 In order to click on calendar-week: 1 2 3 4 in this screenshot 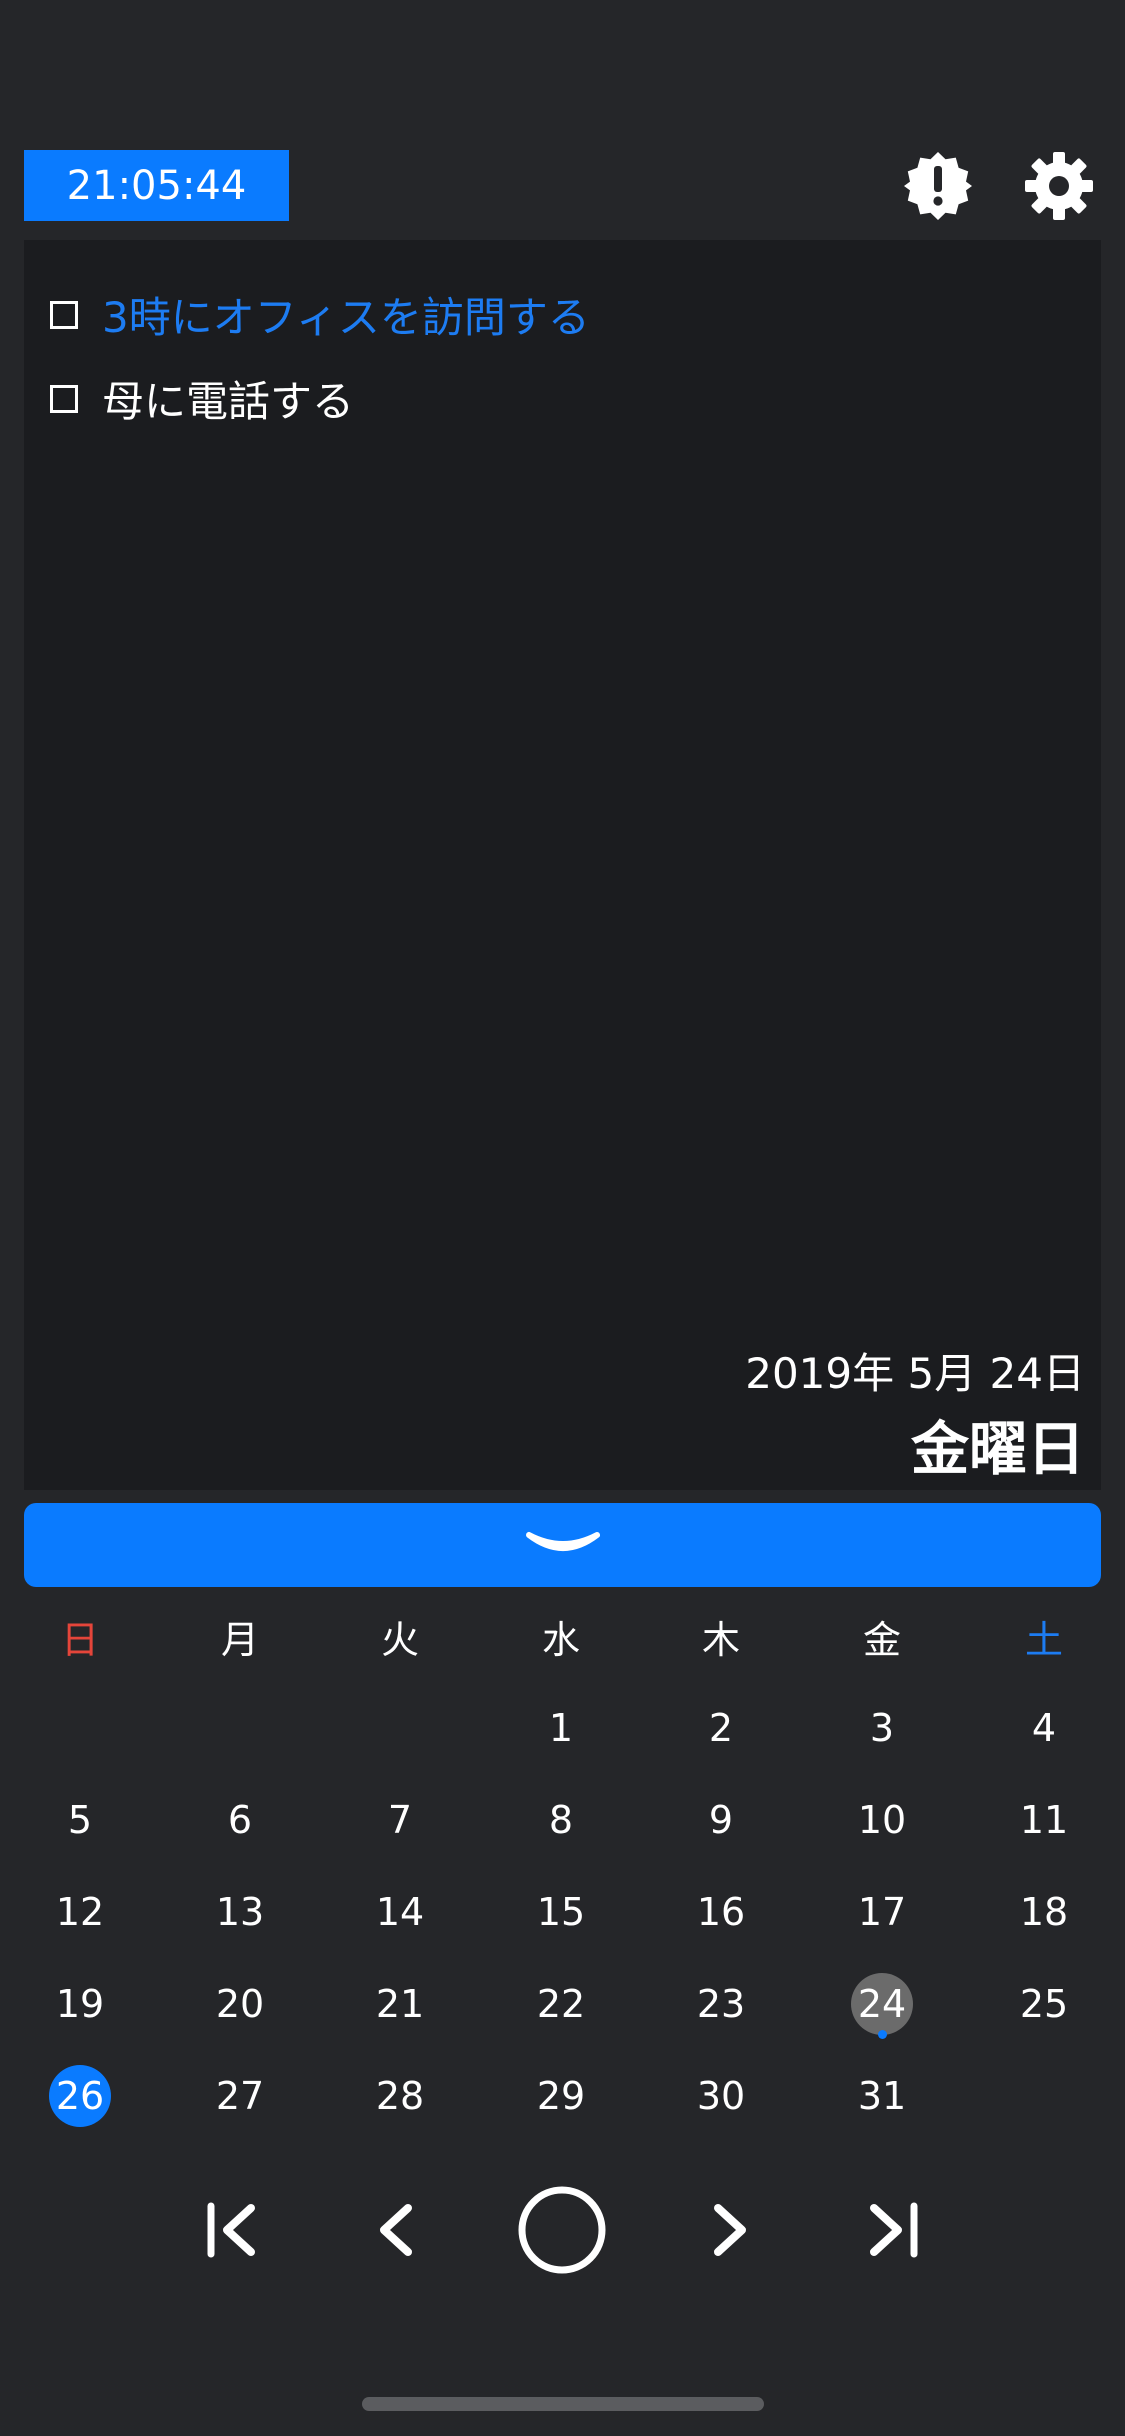, I will do `click(562, 1728)`.